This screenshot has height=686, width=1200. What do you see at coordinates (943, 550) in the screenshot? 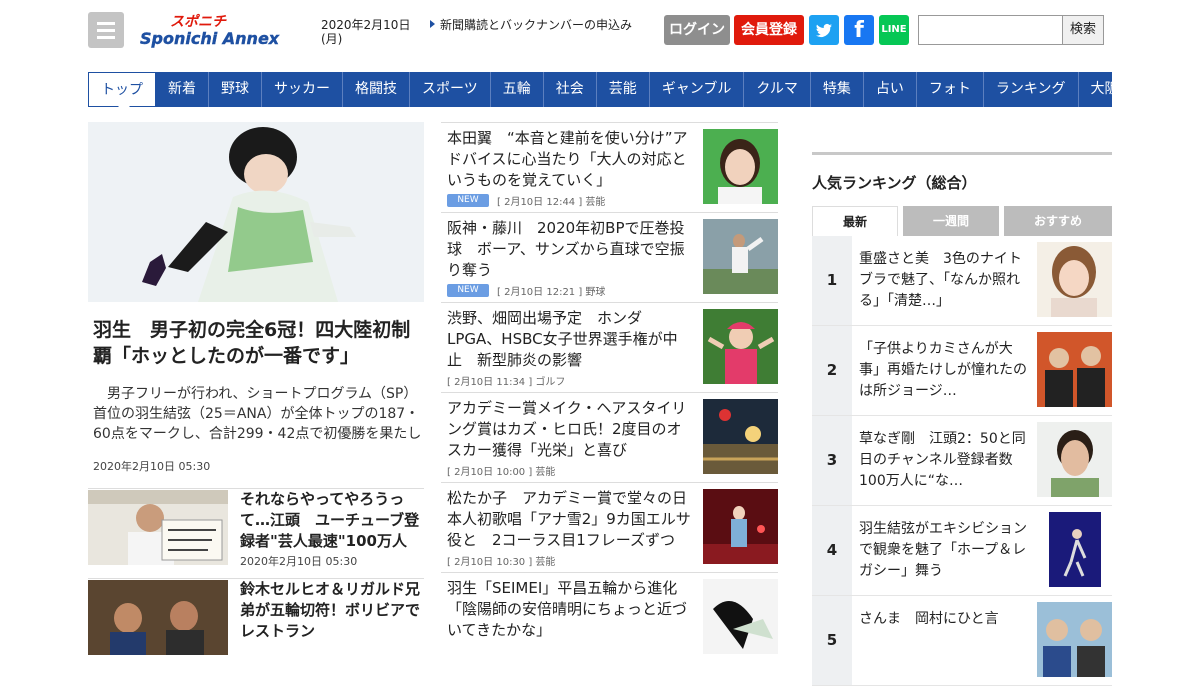
I see `ranking-title: 羽生結弦がエキシビションで観衆を魅了「ホープ＆レガシー」舞う` at bounding box center [943, 550].